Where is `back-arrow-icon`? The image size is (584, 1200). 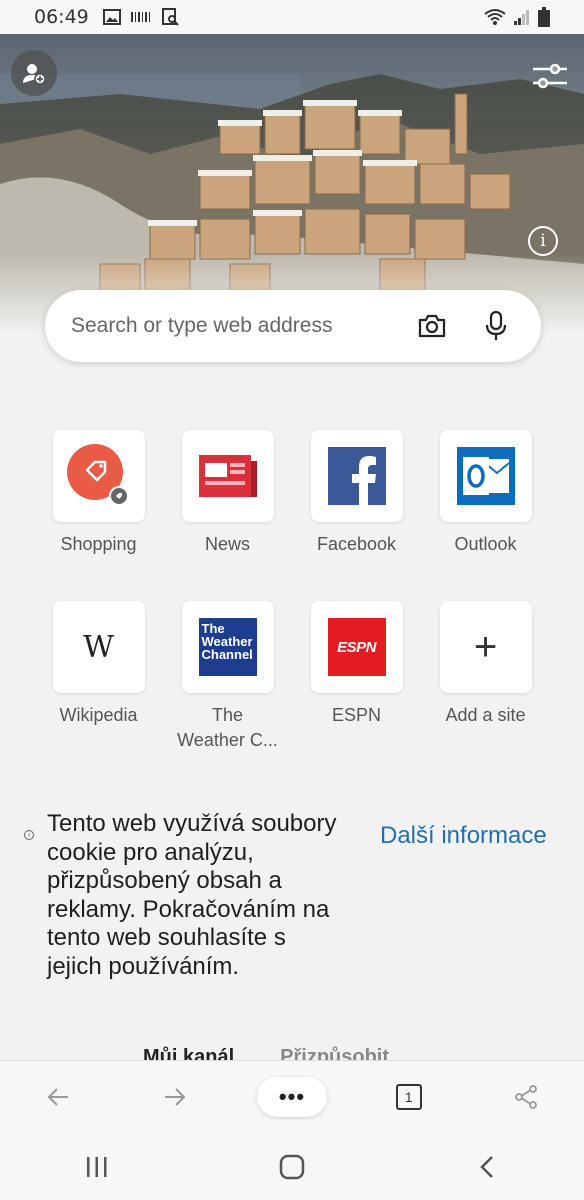 back-arrow-icon is located at coordinates (58, 1096).